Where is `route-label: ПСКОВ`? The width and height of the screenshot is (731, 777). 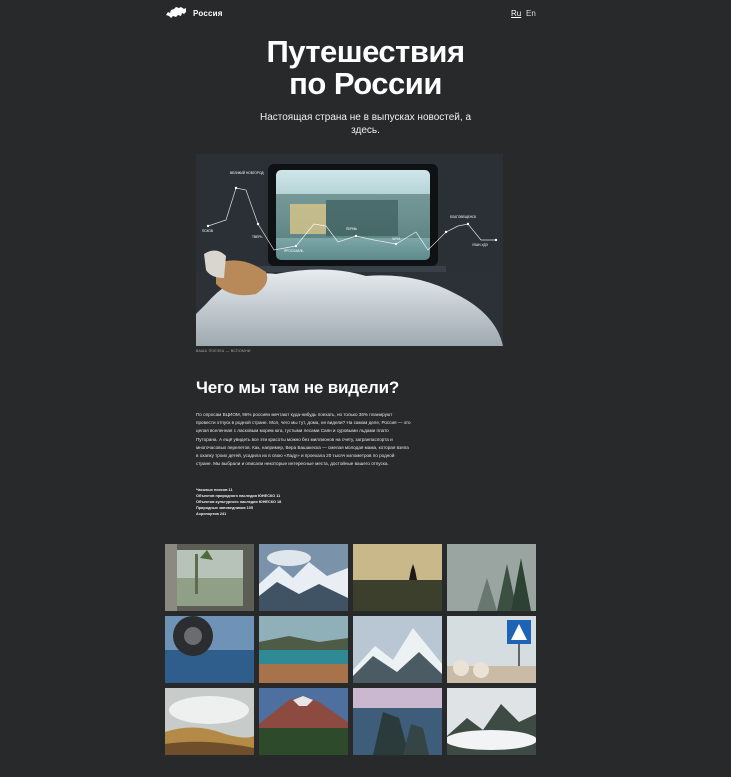 route-label: ПСКОВ is located at coordinates (207, 231).